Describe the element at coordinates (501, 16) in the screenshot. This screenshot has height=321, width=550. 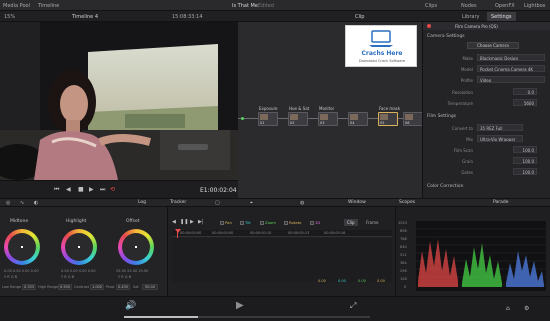
I see `settings-tab: Settings` at that location.